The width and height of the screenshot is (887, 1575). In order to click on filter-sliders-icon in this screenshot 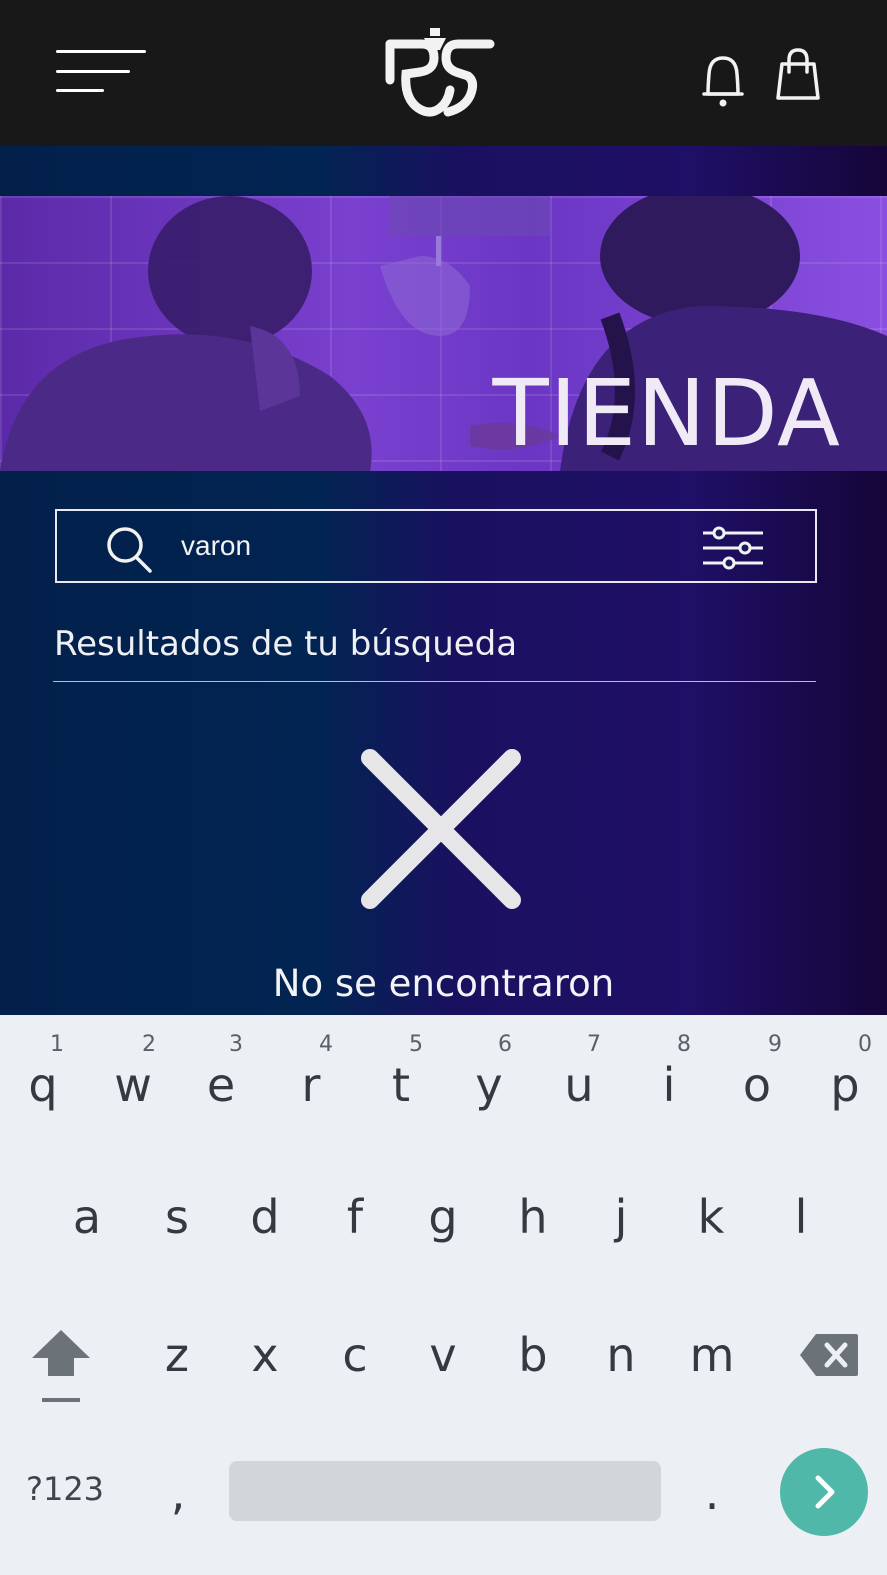, I will do `click(733, 548)`.